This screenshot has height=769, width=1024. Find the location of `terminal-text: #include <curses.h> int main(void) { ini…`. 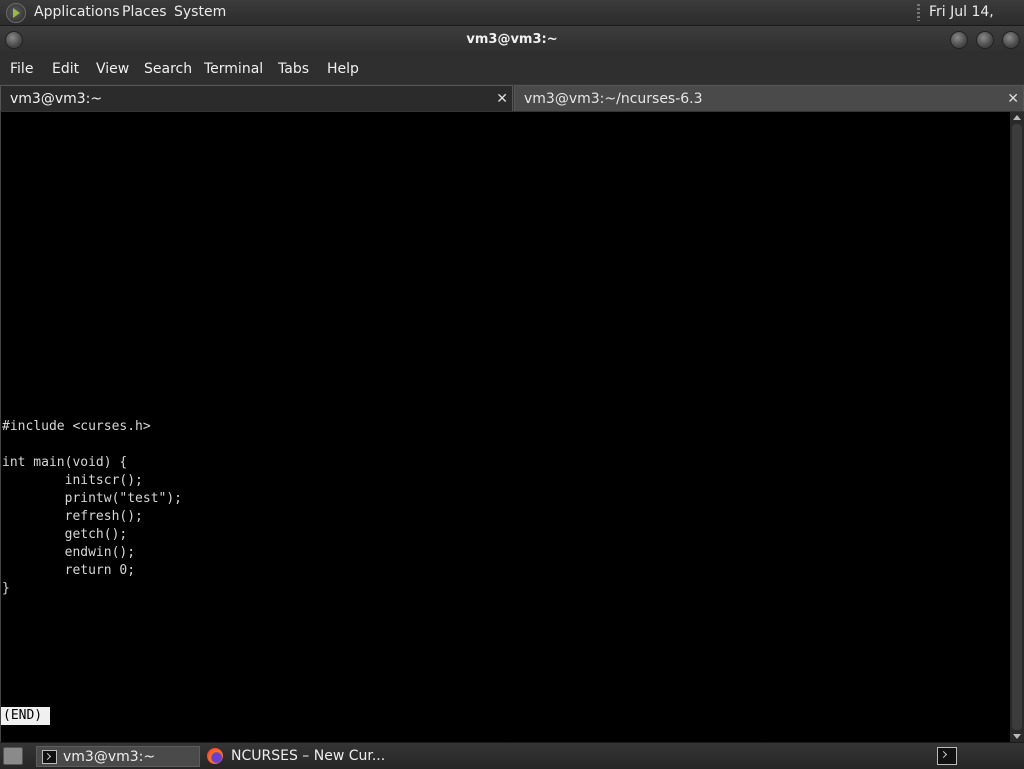

terminal-text: #include <curses.h> int main(void) { ini… is located at coordinates (92, 508).